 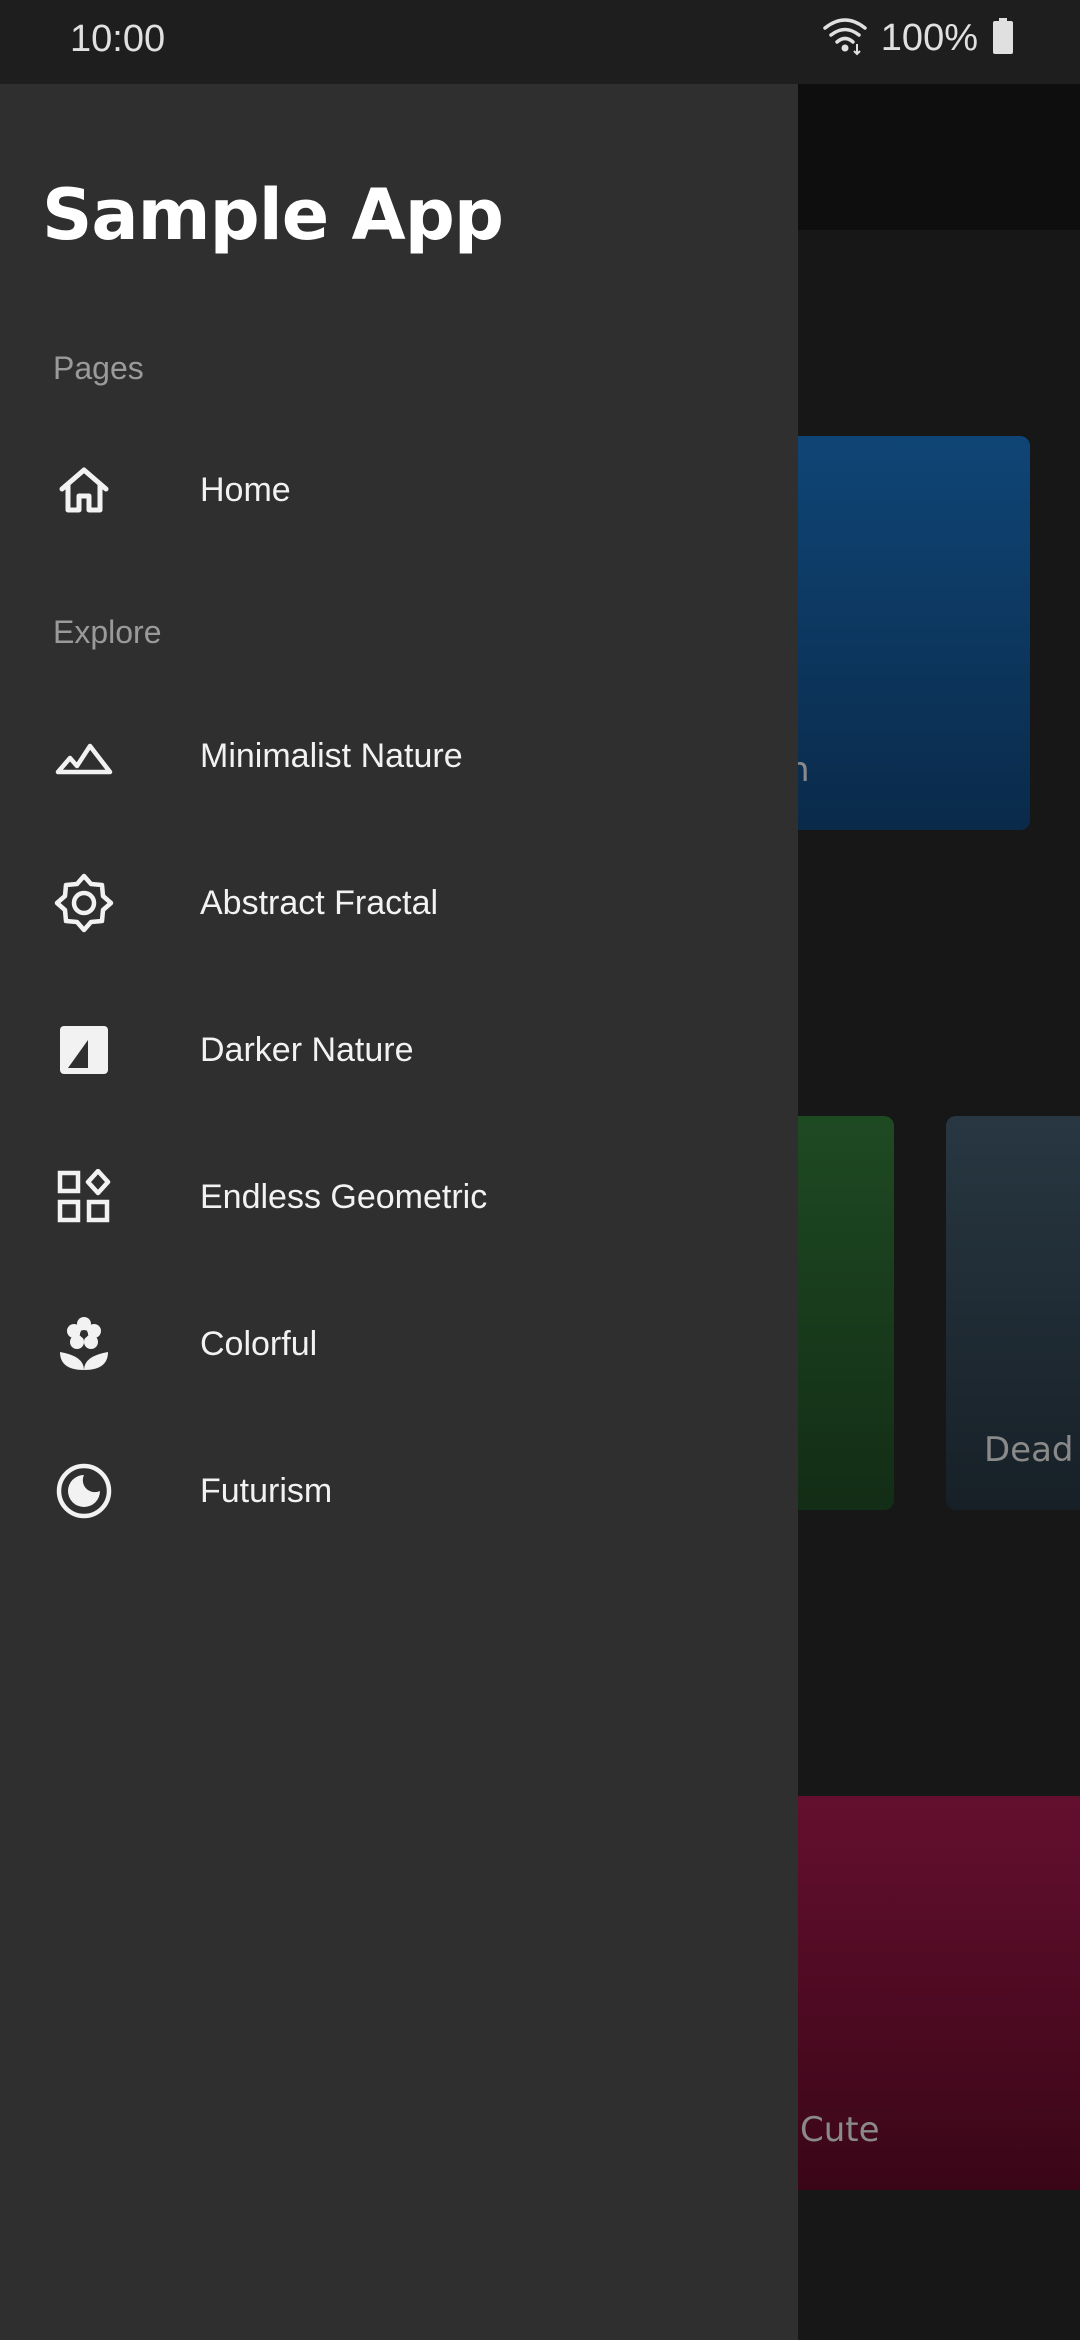 What do you see at coordinates (84, 1344) in the screenshot?
I see `flower-icon` at bounding box center [84, 1344].